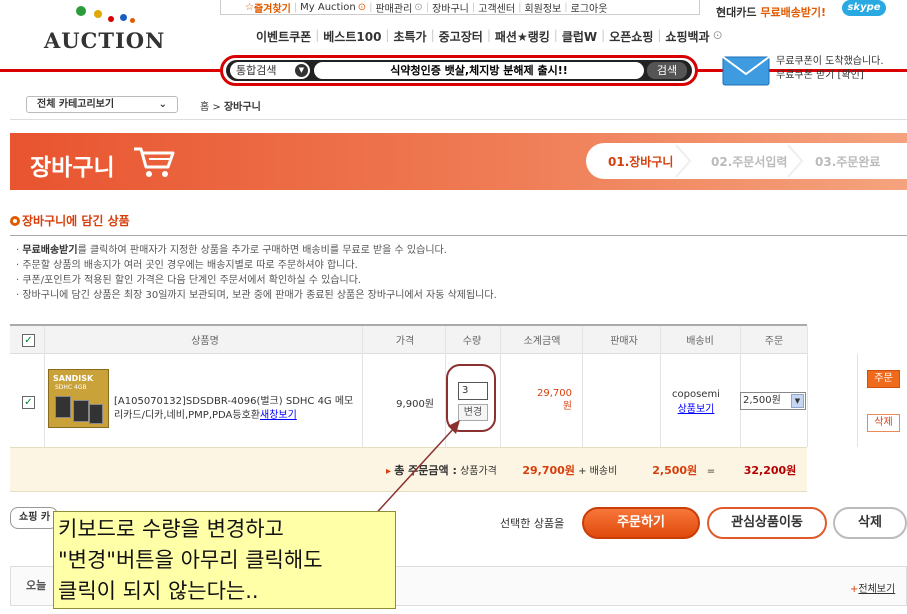 This screenshot has width=907, height=614. Describe the element at coordinates (496, 7) in the screenshot. I see `top-link-help: 고객센터` at that location.